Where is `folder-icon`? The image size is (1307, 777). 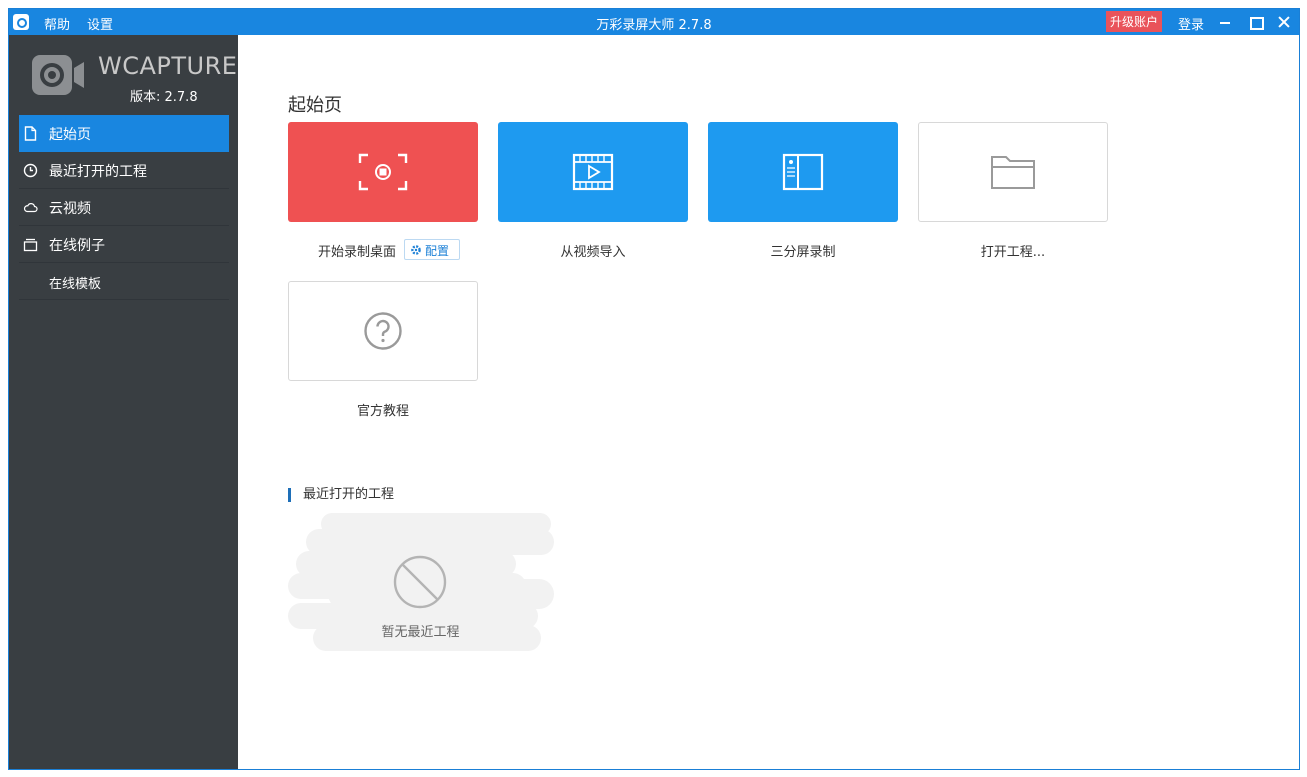
folder-icon is located at coordinates (1013, 172).